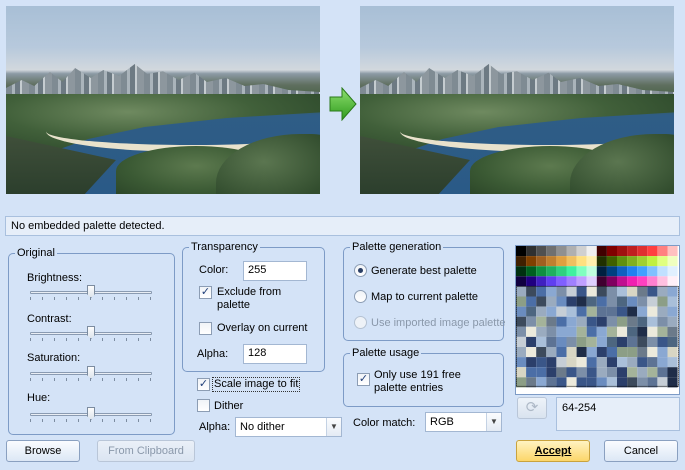 The image size is (685, 470). Describe the element at coordinates (597, 320) in the screenshot. I see `palette-preview-grid` at that location.